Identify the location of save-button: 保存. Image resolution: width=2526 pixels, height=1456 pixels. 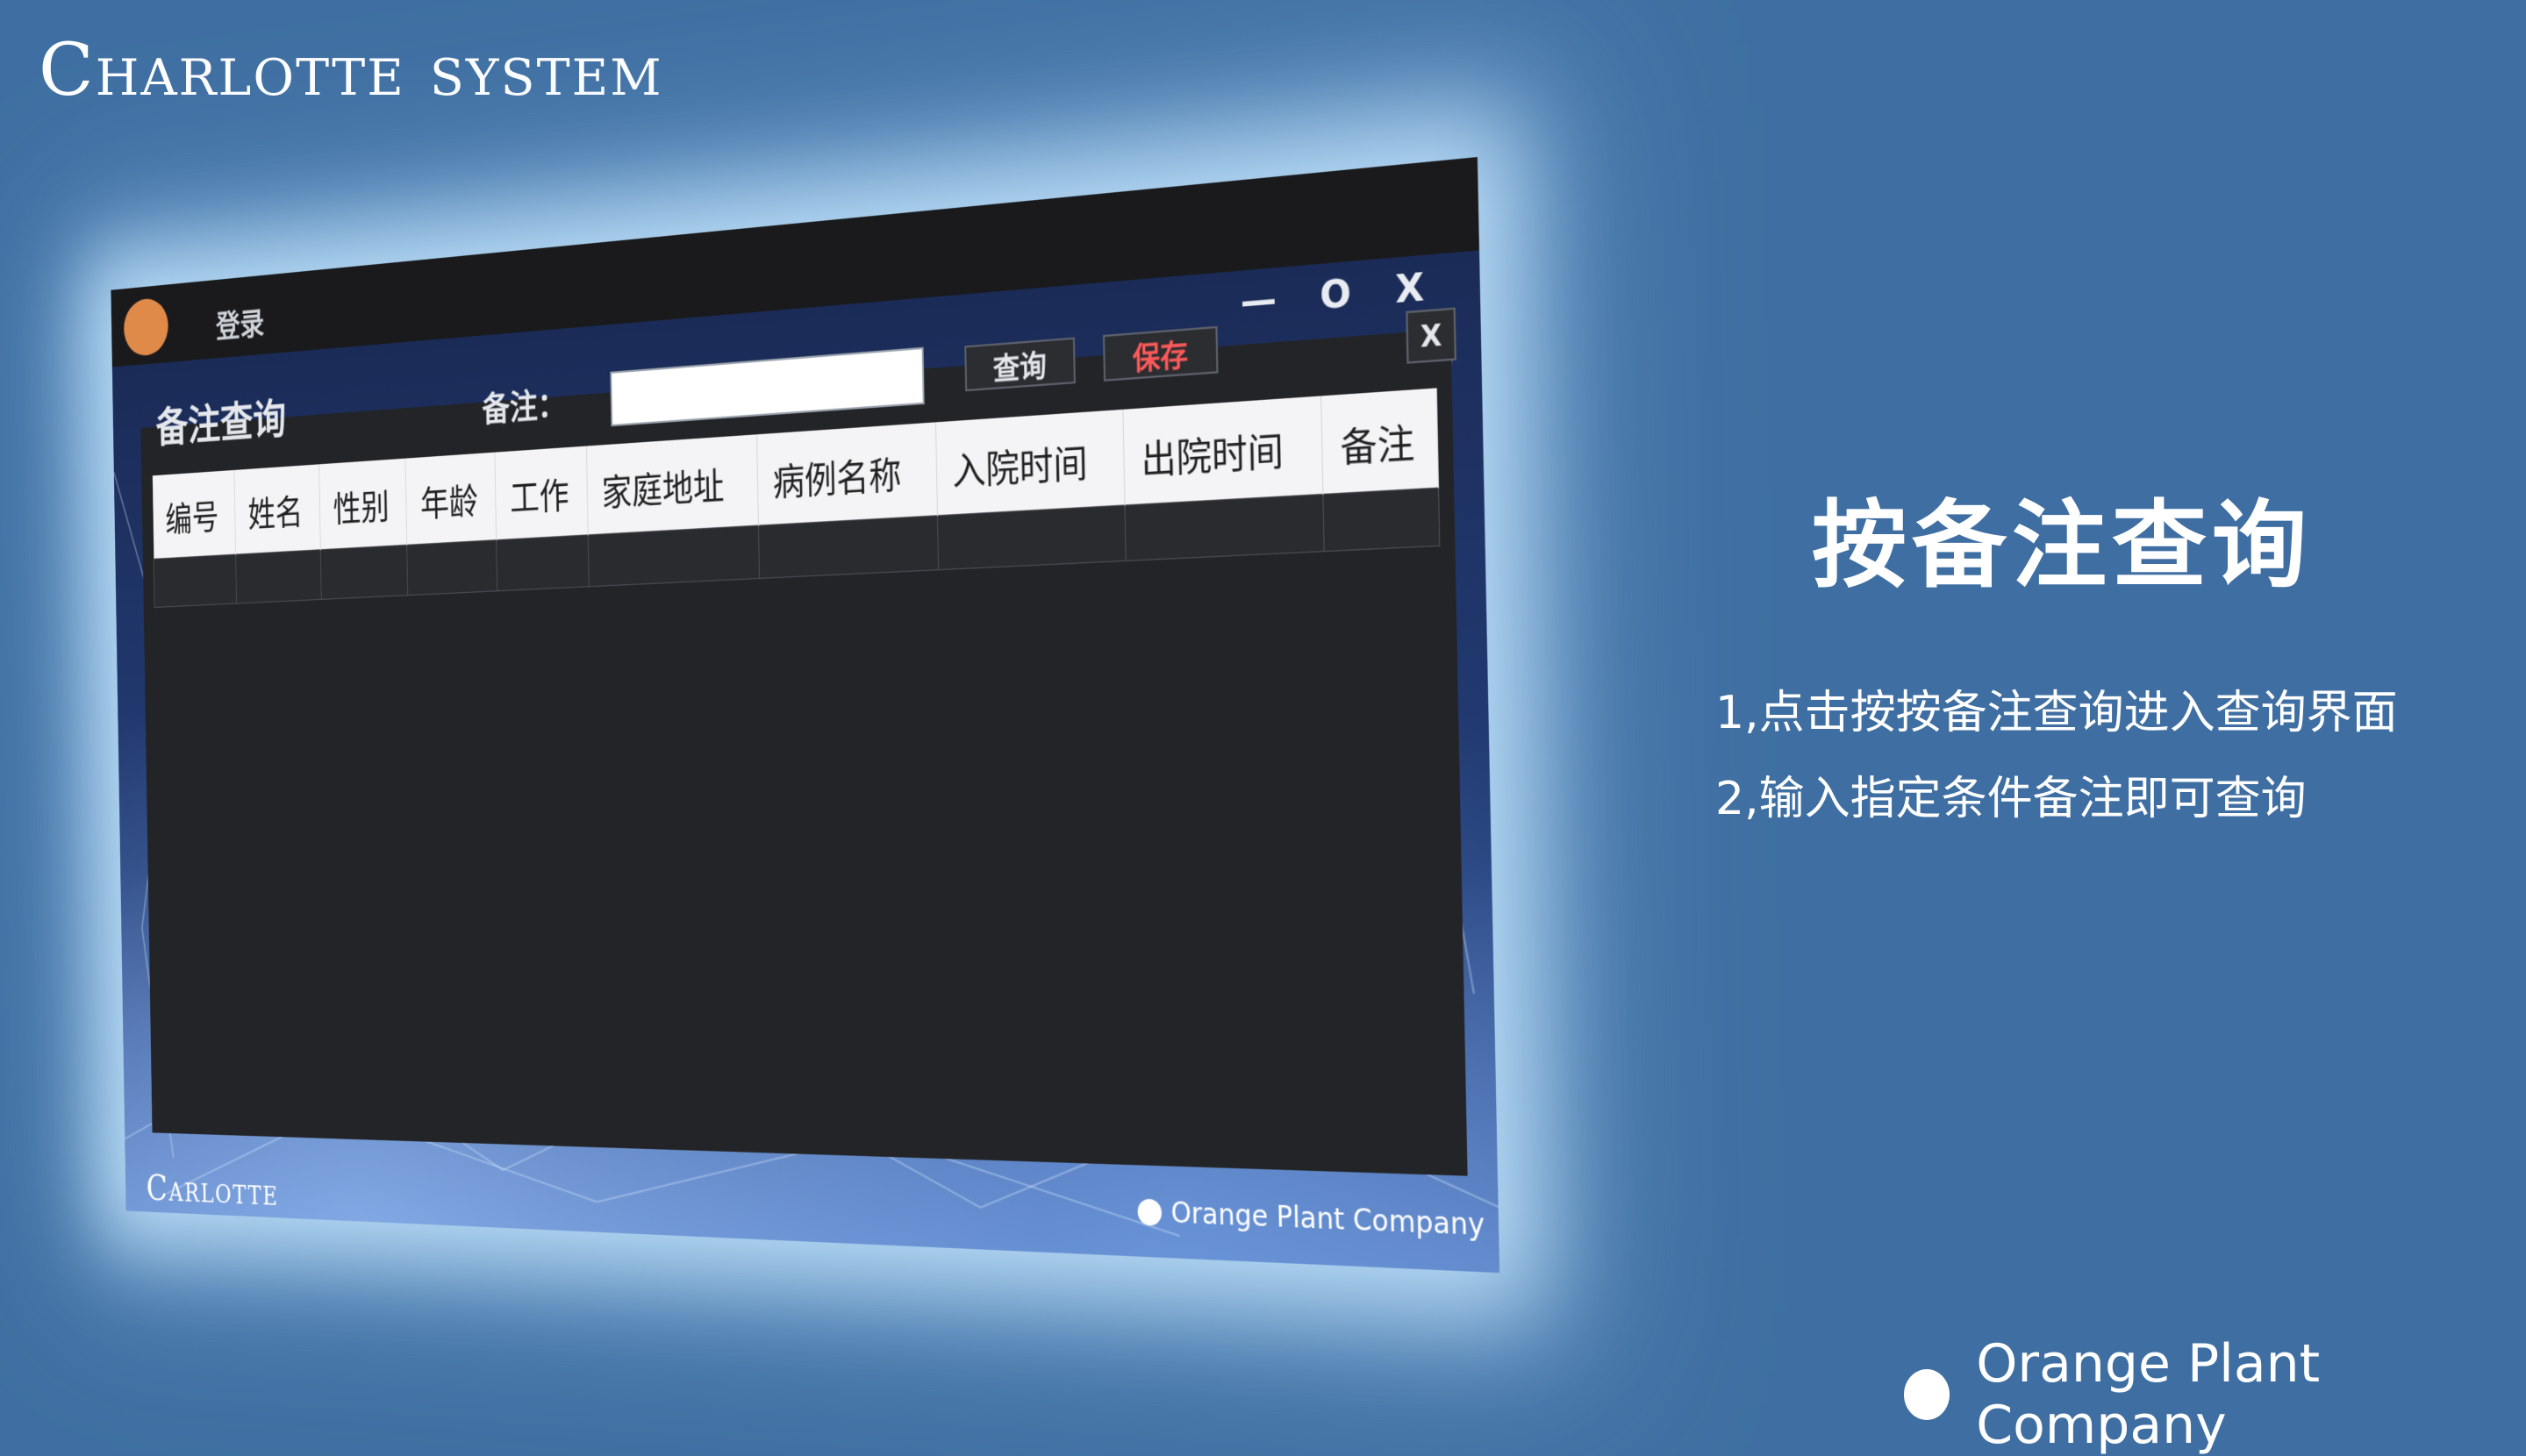
(1161, 353).